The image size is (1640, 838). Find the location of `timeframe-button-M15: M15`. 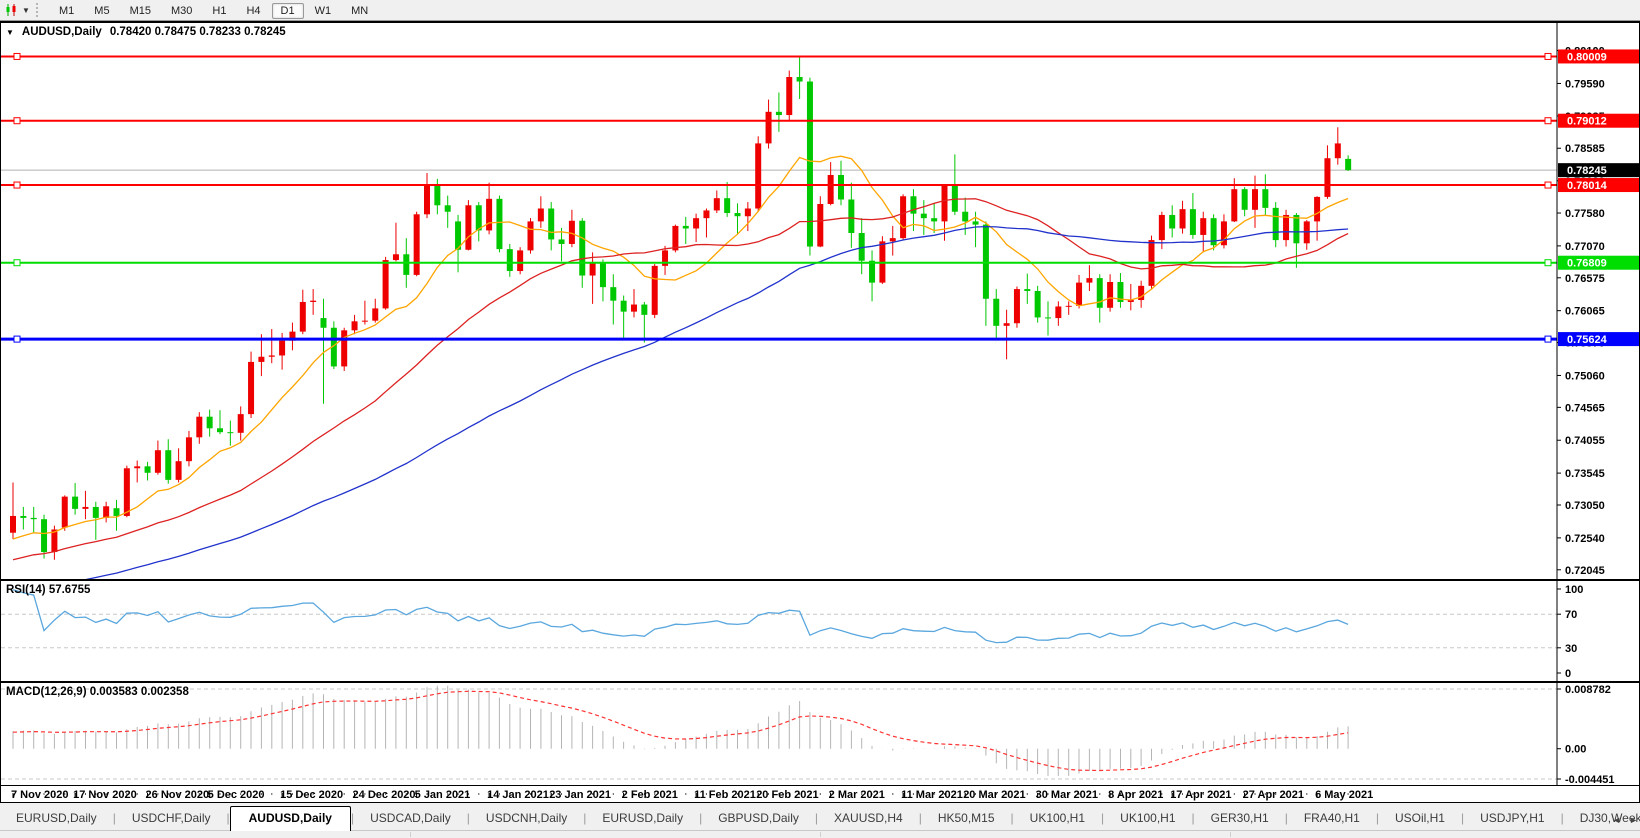

timeframe-button-M15: M15 is located at coordinates (140, 11).